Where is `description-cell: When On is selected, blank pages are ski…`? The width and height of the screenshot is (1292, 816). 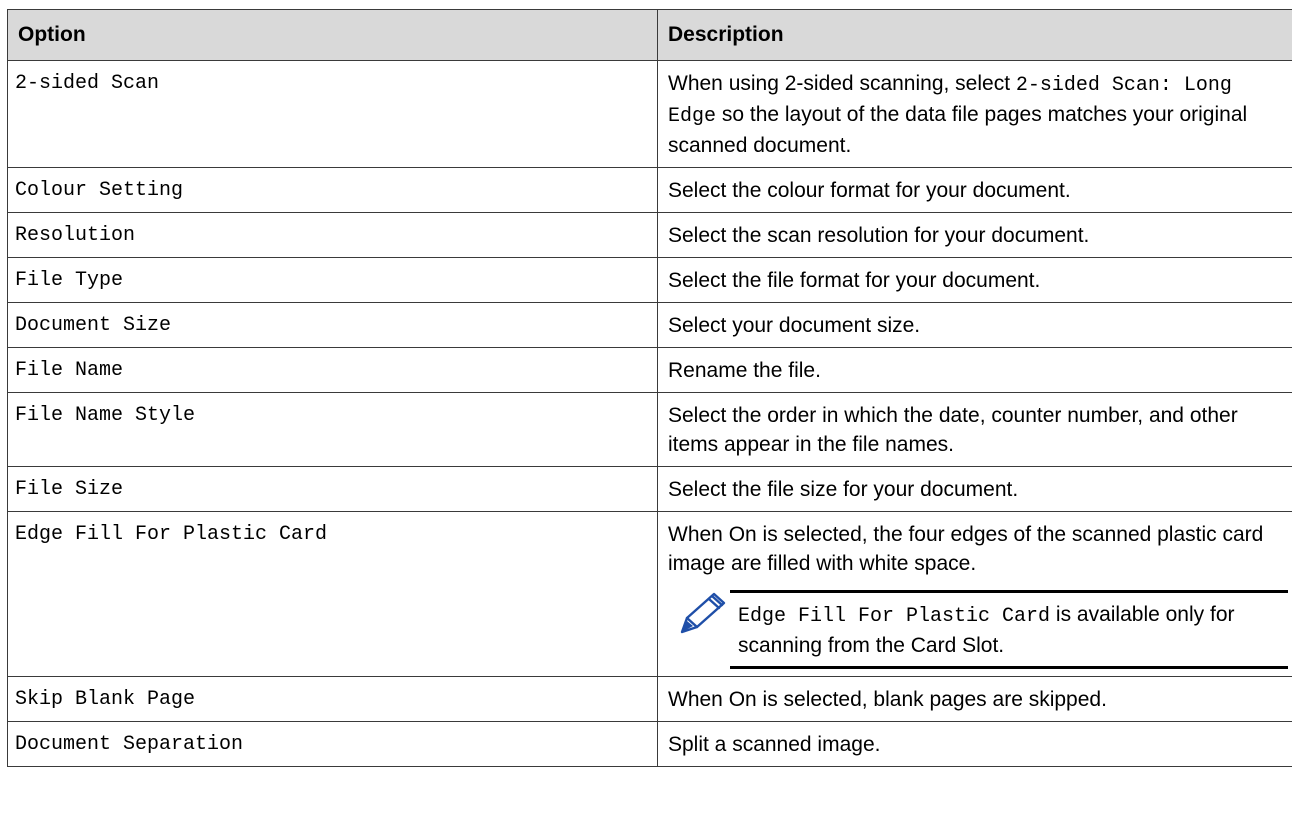
description-cell: When On is selected, blank pages are ski… is located at coordinates (974, 699).